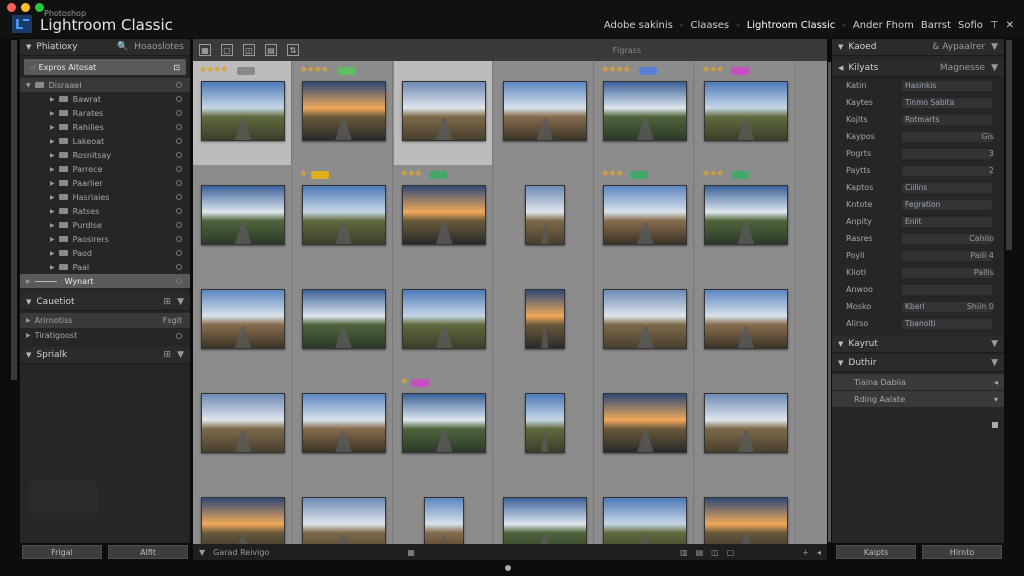  Describe the element at coordinates (62, 552) in the screenshot. I see `import-button: Frigal` at that location.